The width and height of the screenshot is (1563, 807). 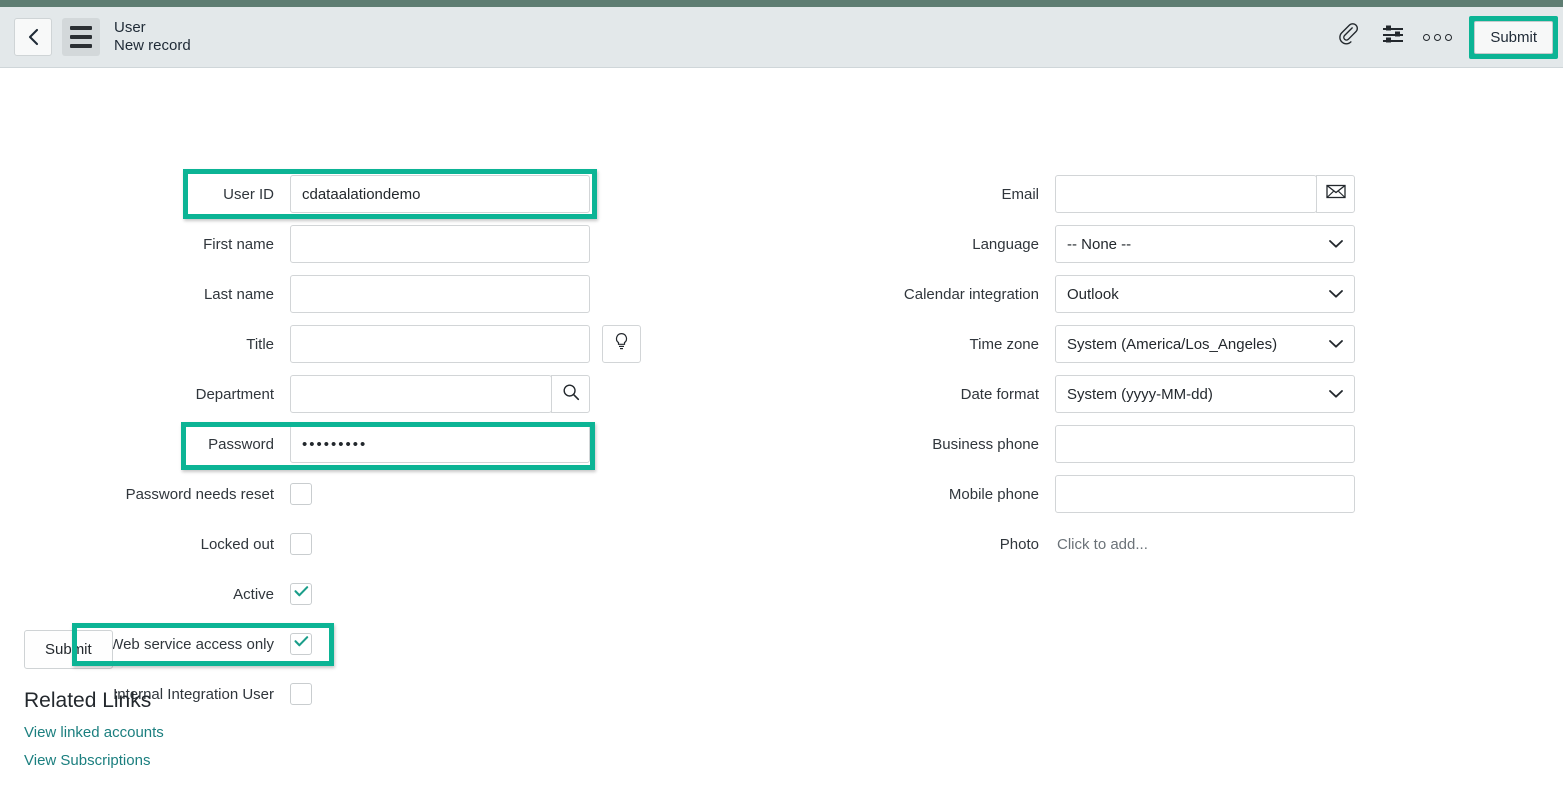 I want to click on mobile-phone-input, so click(x=1205, y=494).